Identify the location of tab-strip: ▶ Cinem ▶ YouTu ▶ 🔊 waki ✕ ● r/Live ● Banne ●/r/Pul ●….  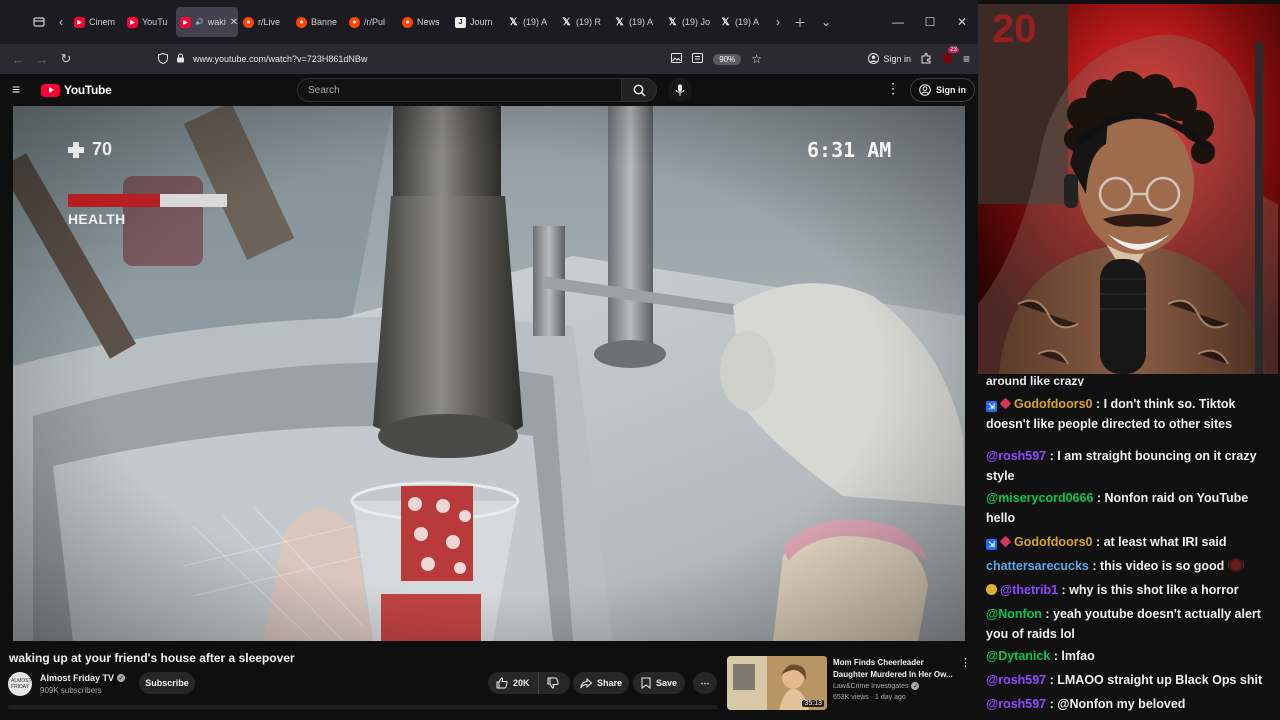
(419, 22).